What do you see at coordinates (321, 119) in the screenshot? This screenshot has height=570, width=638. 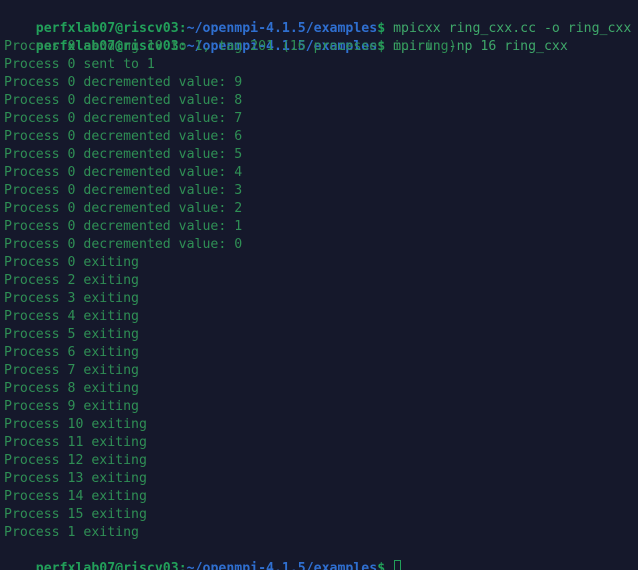 I see `terminal-output-line: Process 0 decremented value: 7` at bounding box center [321, 119].